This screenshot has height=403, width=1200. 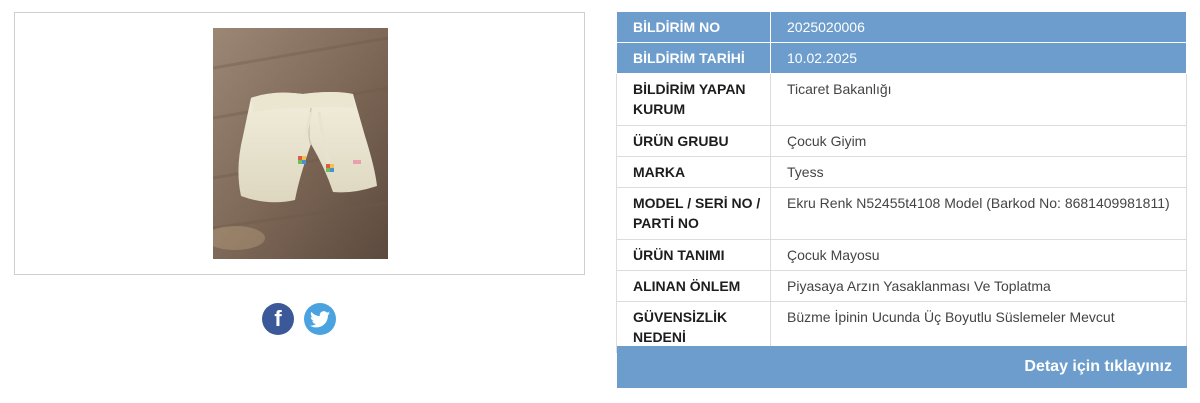 I want to click on row-value: 2025020006, so click(x=978, y=27).